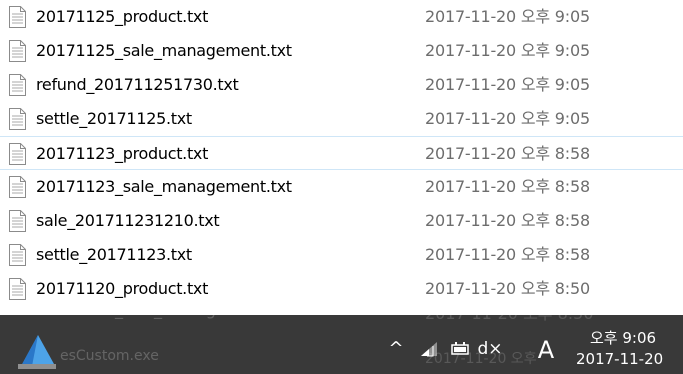 Image resolution: width=683 pixels, height=374 pixels. I want to click on file-row: sale_201711231210.txt 2017-11-20 오후 8:58, so click(341, 221).